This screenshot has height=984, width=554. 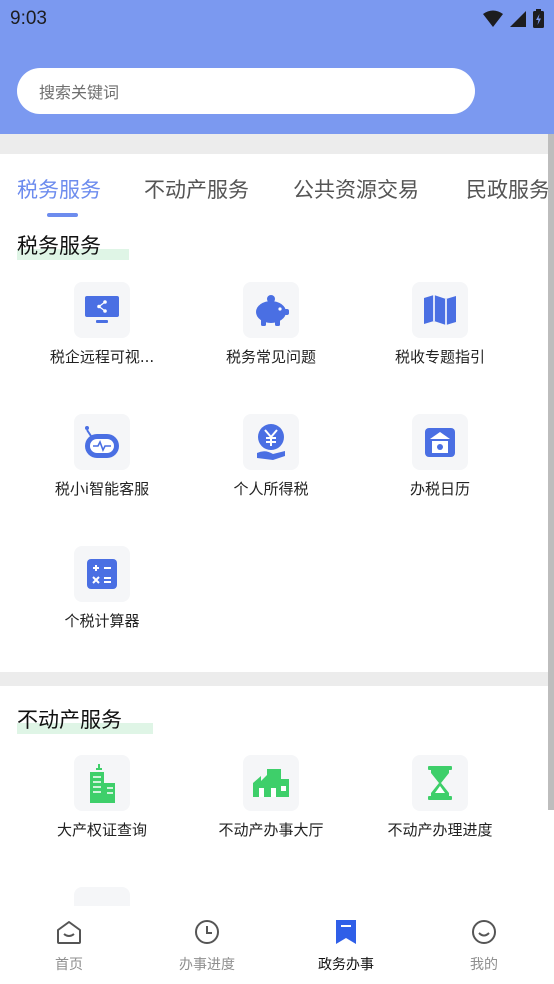 I want to click on nav-progress: 办事进度, so click(x=207, y=946).